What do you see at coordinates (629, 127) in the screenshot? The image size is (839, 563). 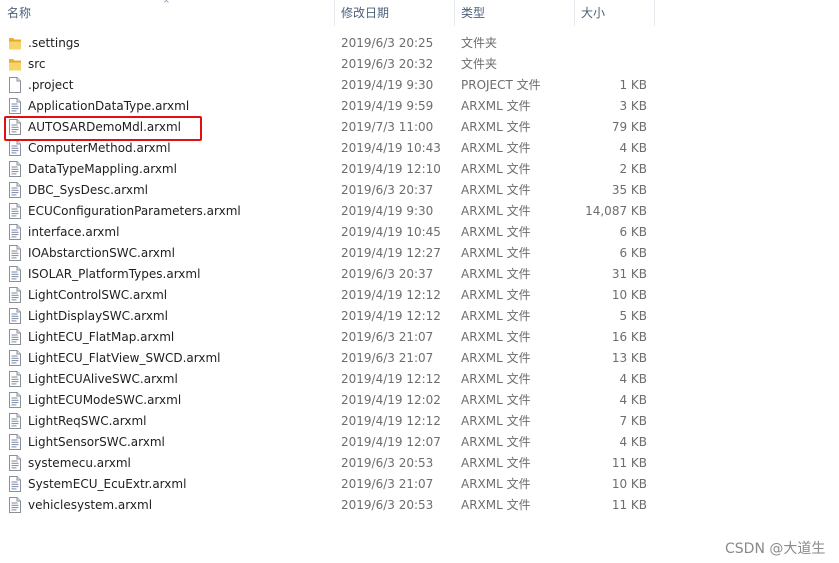 I see `file-size: 79 KB` at bounding box center [629, 127].